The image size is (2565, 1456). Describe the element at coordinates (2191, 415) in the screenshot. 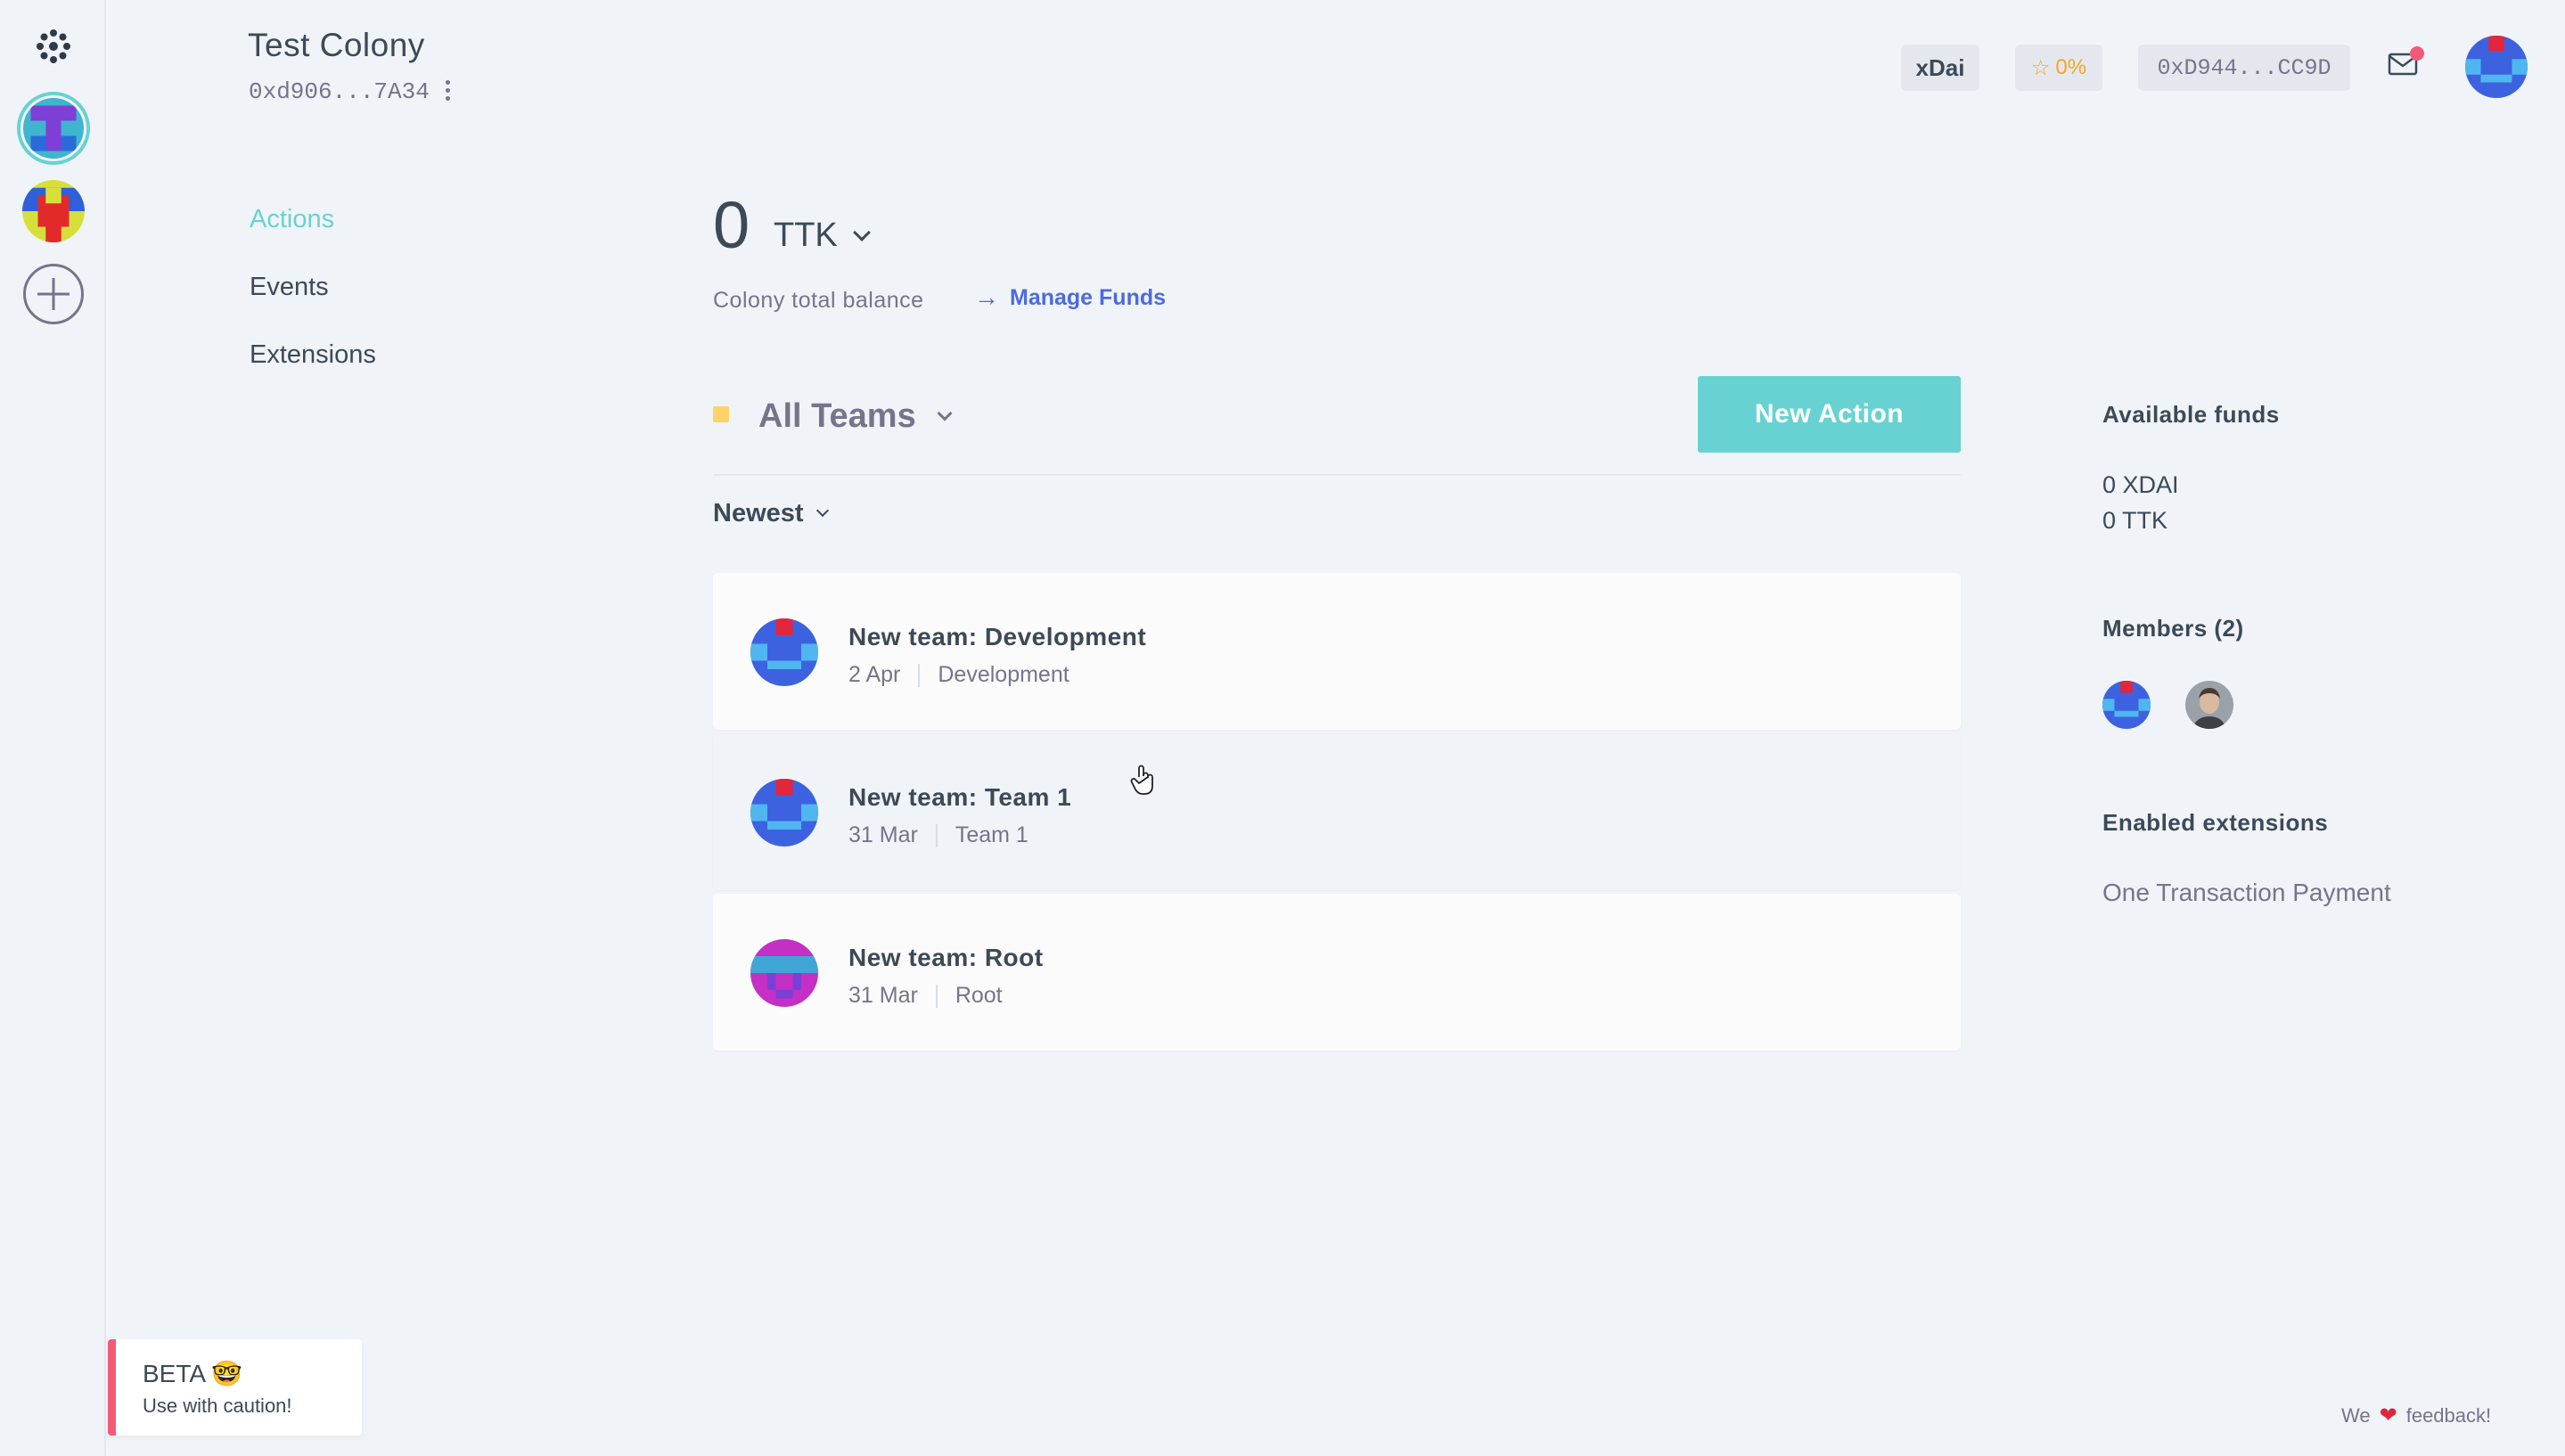

I see `available-funds-heading: Available funds` at that location.